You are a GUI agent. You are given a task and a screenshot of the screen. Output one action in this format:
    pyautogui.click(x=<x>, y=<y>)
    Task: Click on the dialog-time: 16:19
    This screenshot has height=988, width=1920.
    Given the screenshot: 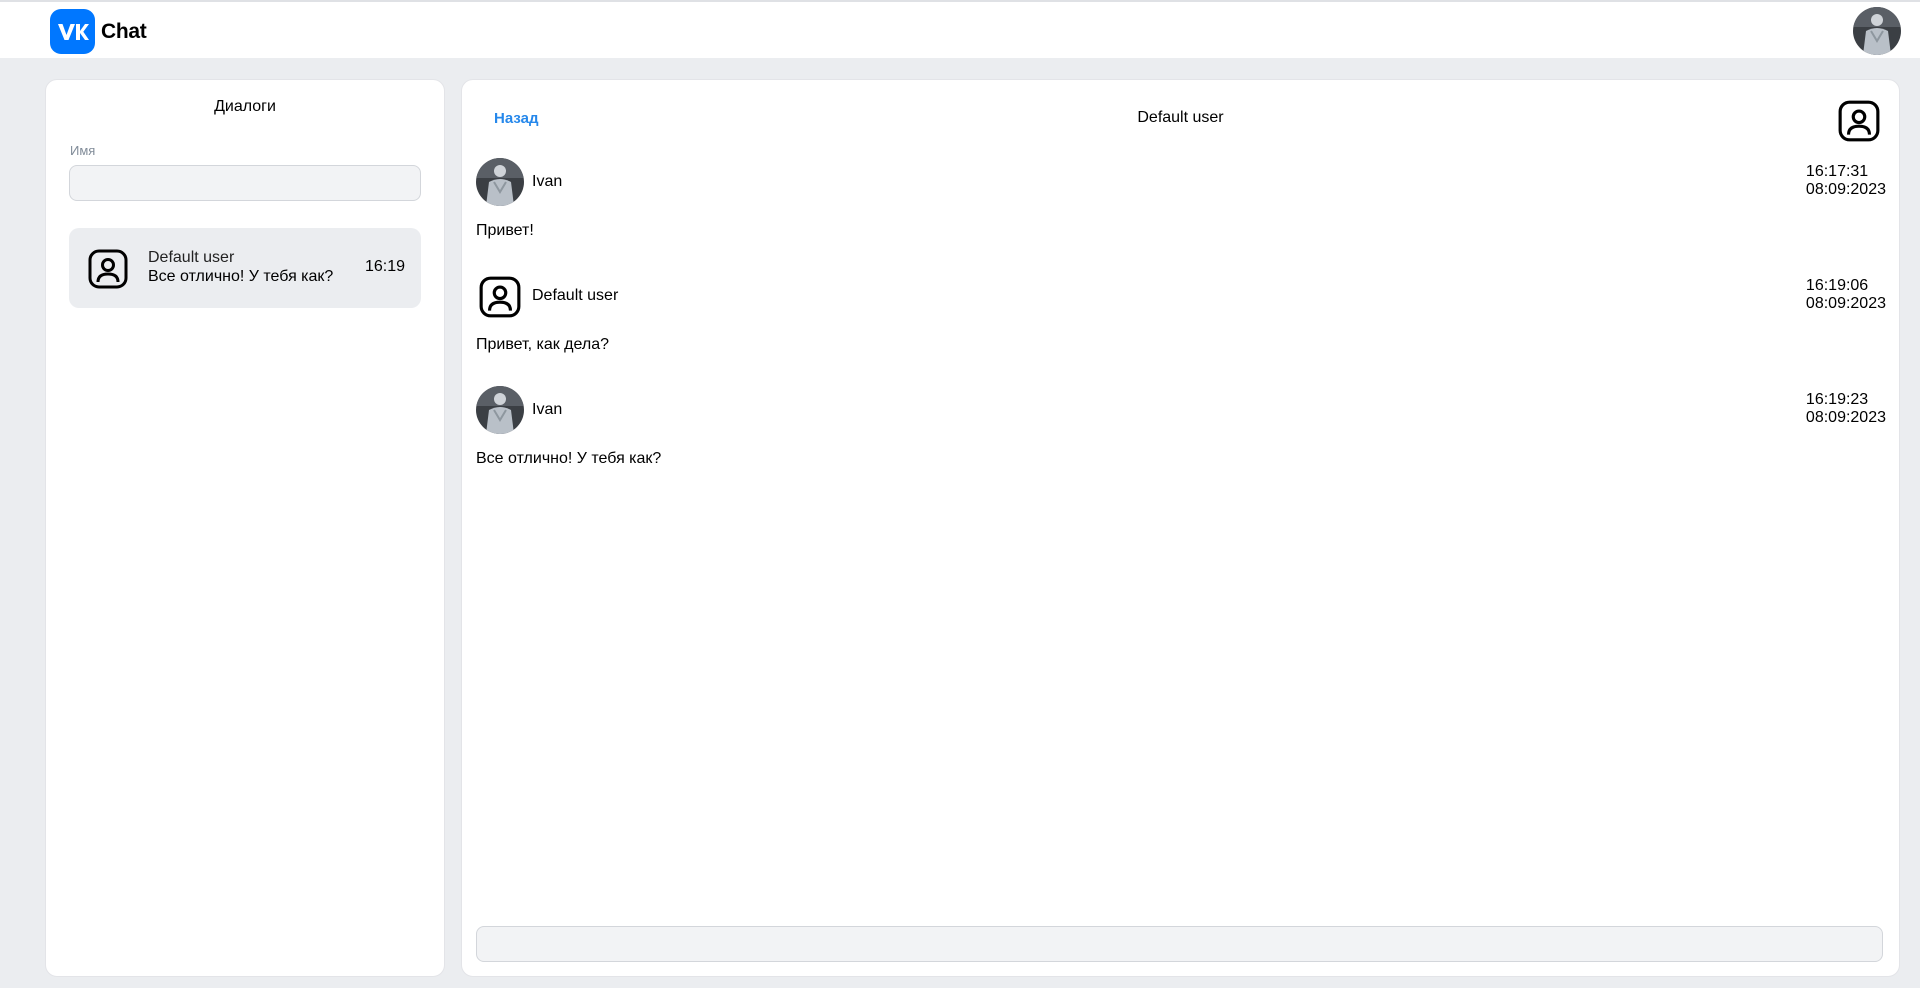 What is the action you would take?
    pyautogui.click(x=384, y=266)
    